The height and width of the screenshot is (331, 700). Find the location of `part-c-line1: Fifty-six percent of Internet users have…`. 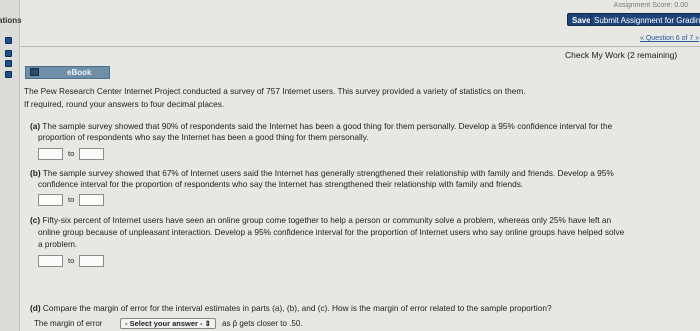

part-c-line1: Fifty-six percent of Internet users have… is located at coordinates (327, 220).